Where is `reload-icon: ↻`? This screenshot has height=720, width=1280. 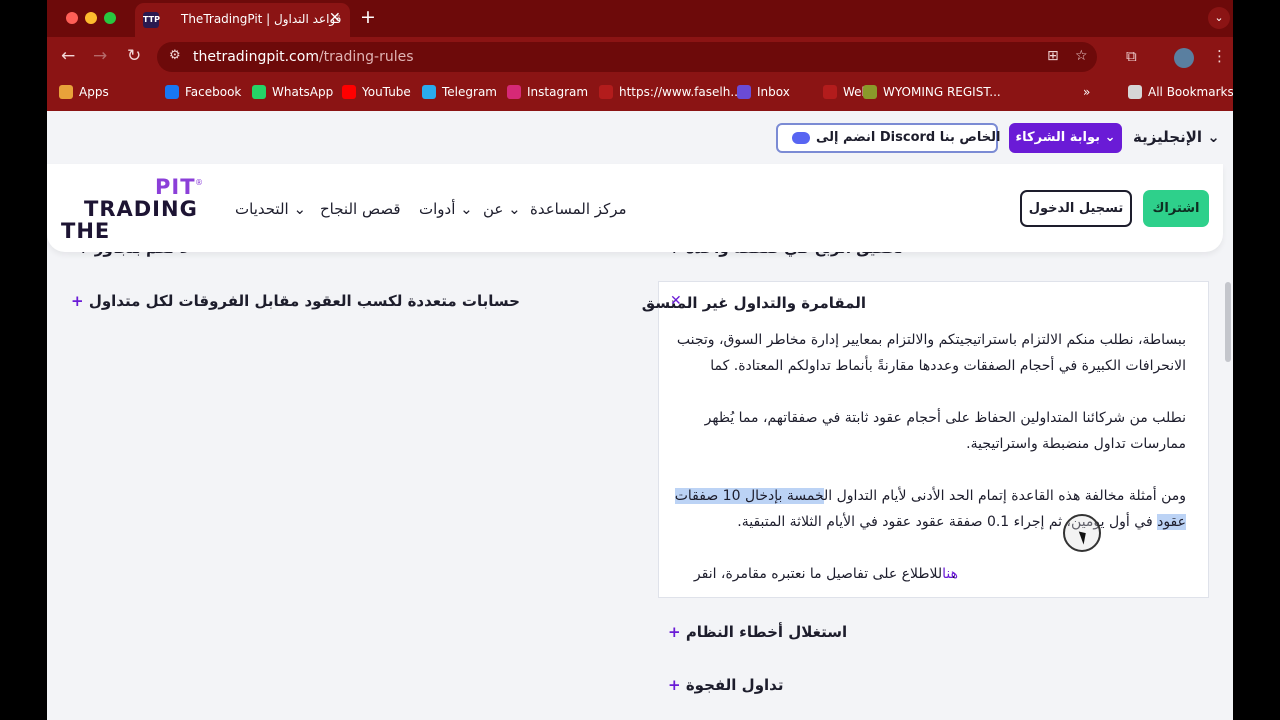 reload-icon: ↻ is located at coordinates (134, 56).